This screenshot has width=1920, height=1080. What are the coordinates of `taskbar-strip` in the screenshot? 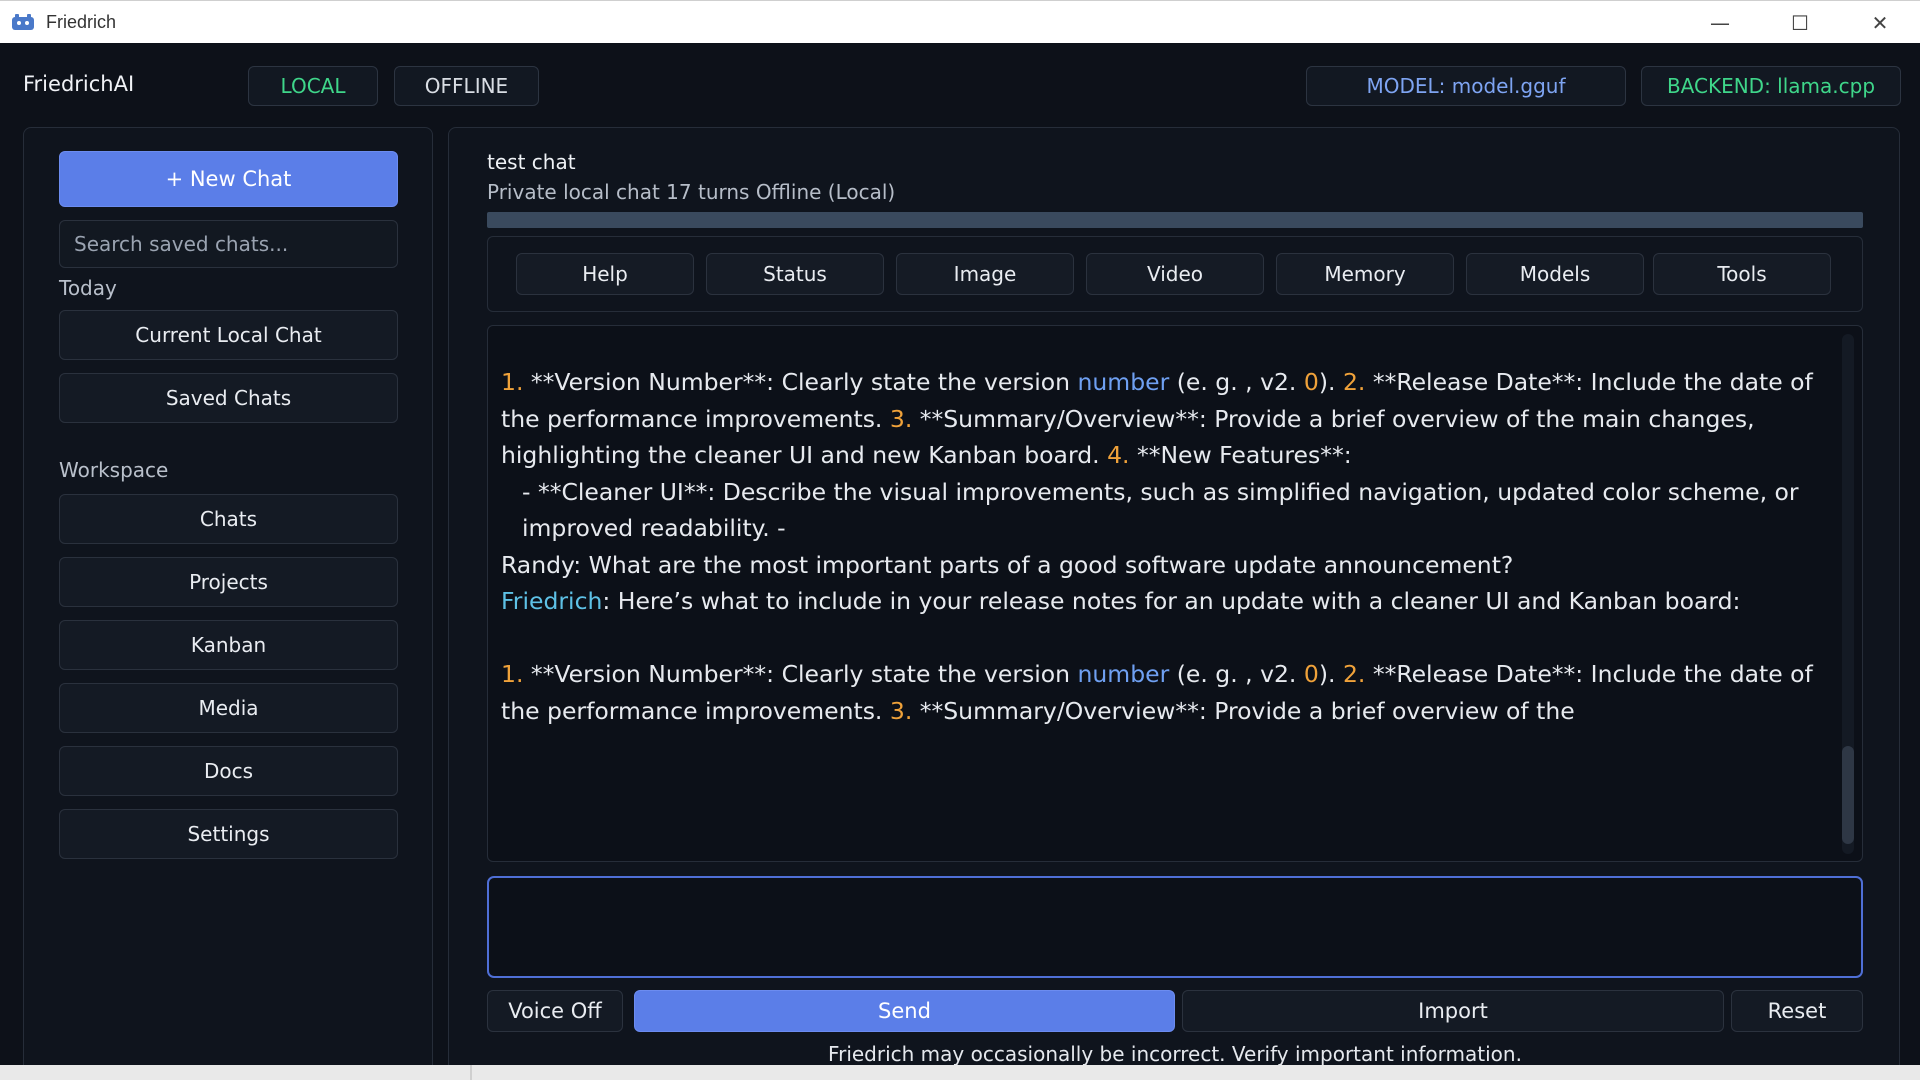 It's located at (960, 1072).